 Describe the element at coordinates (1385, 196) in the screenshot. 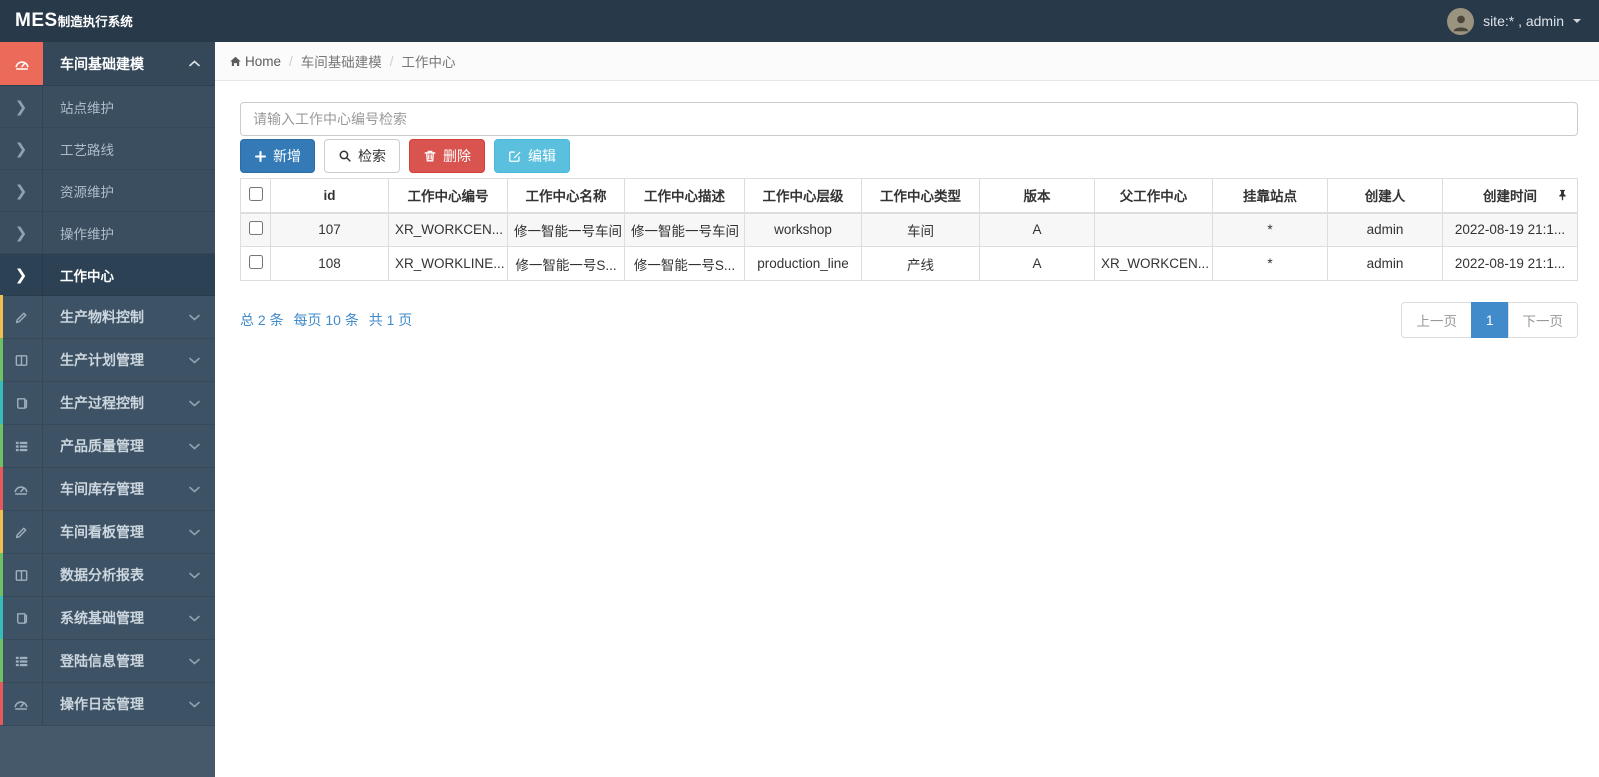

I see `header-creator: 创建人` at that location.